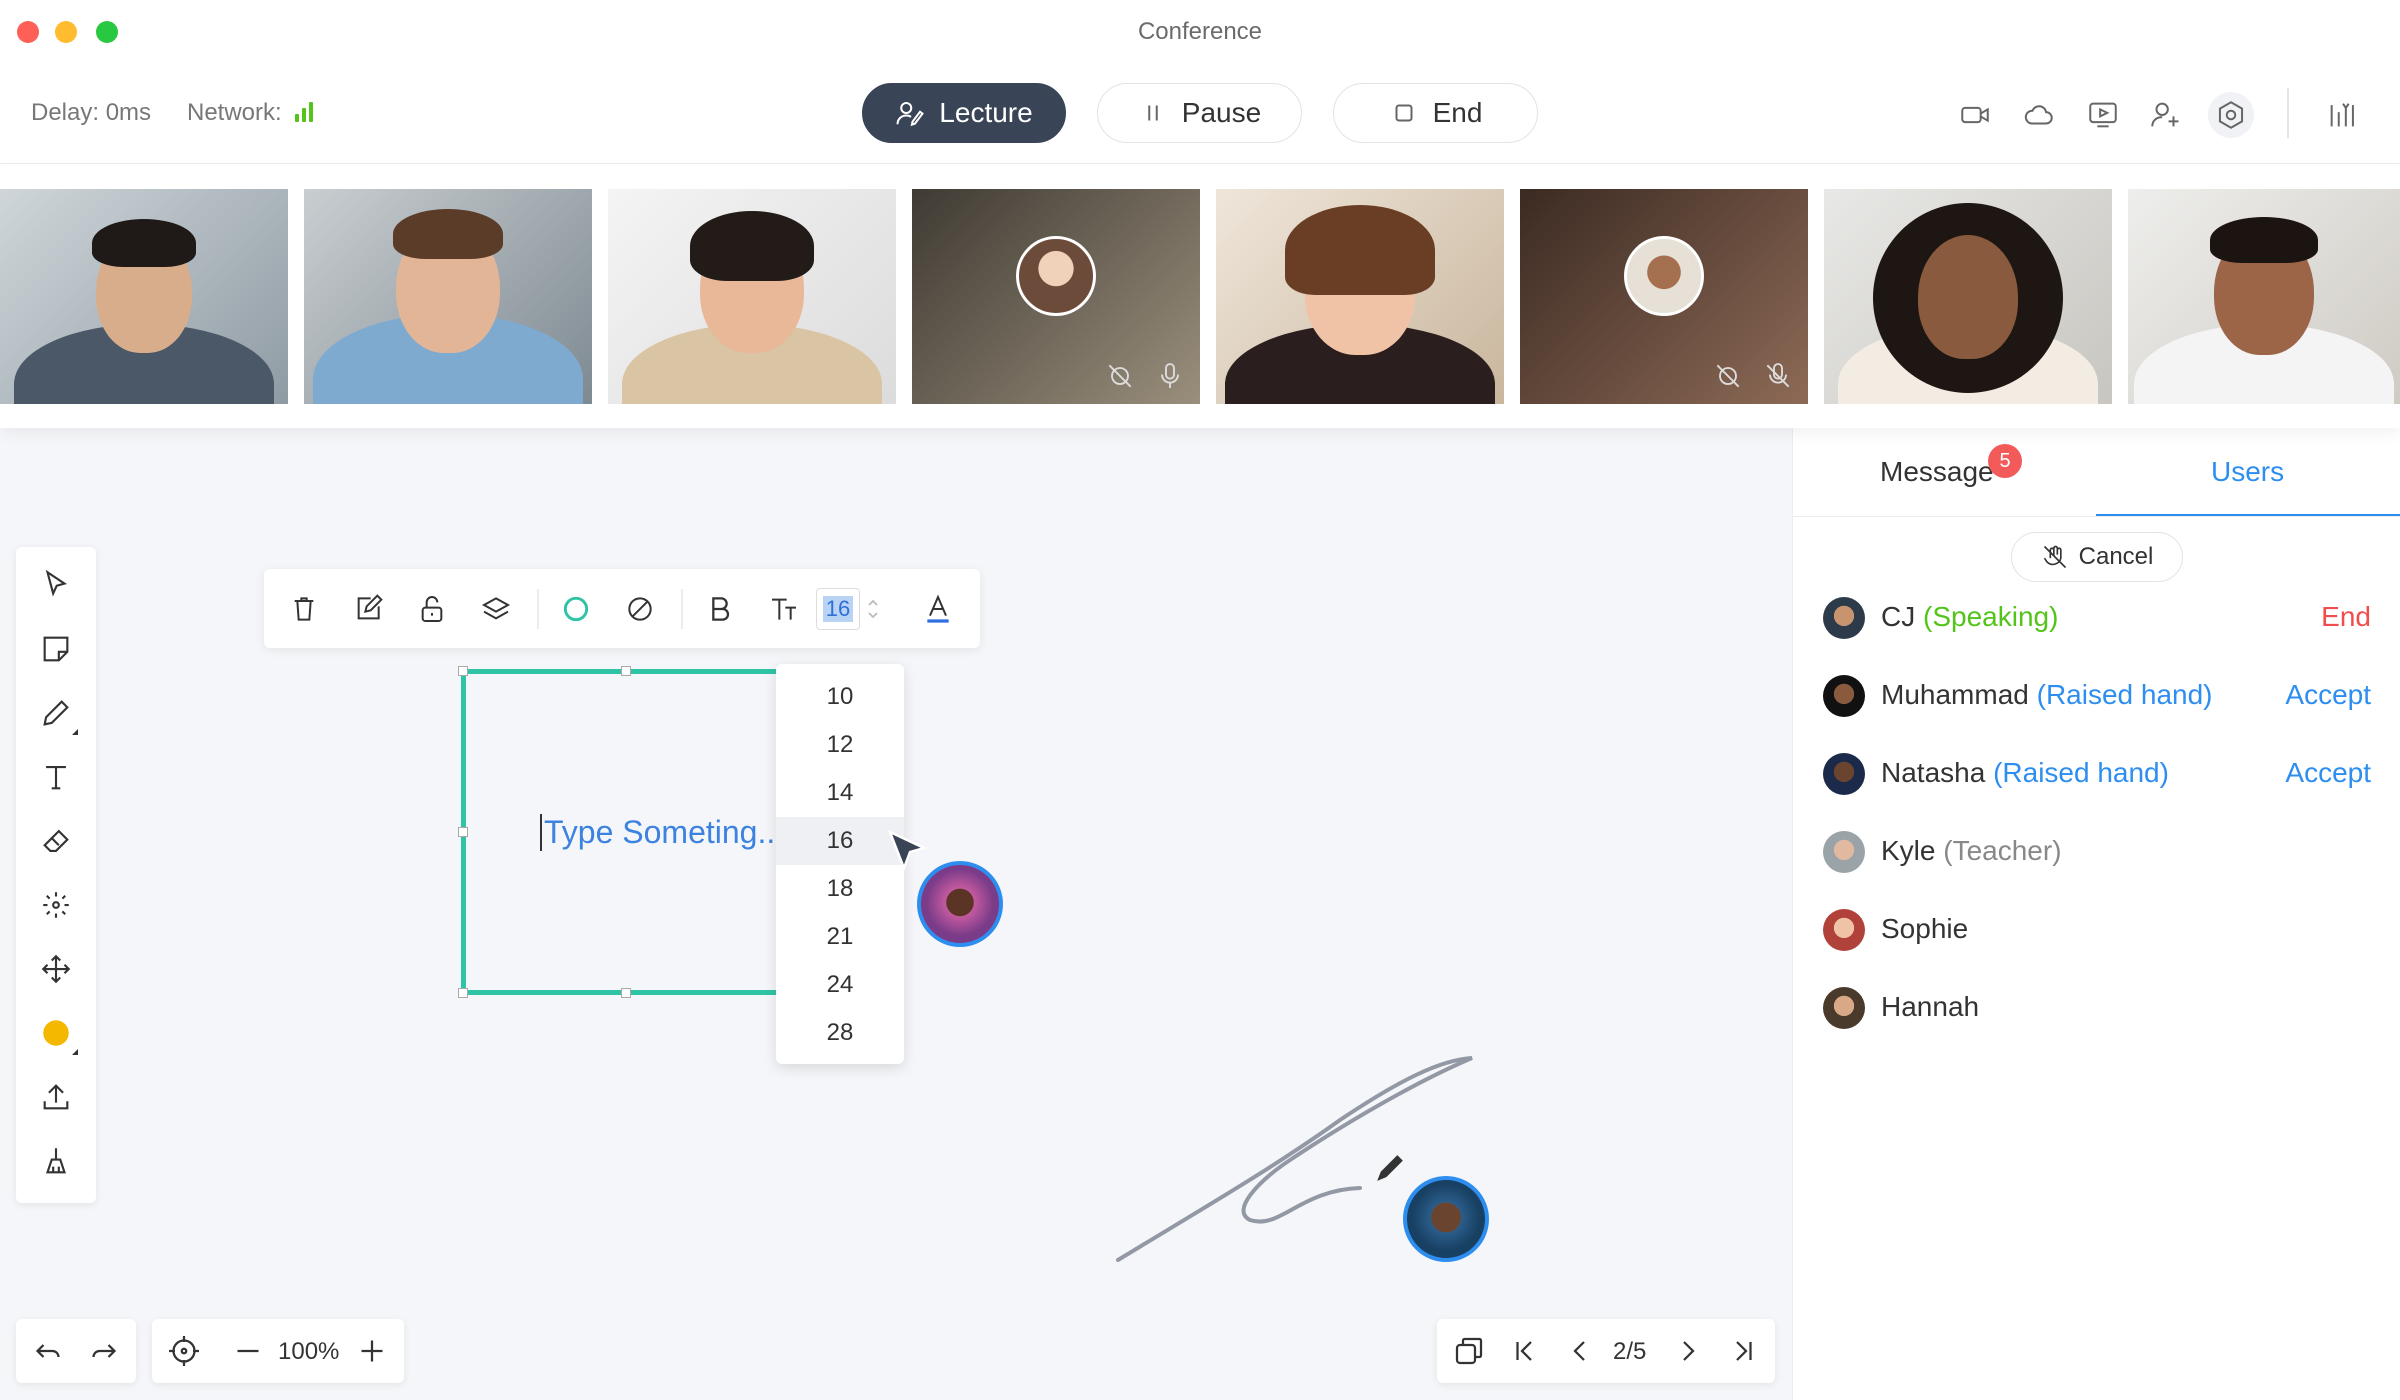 The height and width of the screenshot is (1400, 2400). Describe the element at coordinates (56, 649) in the screenshot. I see `sticky-note-tool` at that location.